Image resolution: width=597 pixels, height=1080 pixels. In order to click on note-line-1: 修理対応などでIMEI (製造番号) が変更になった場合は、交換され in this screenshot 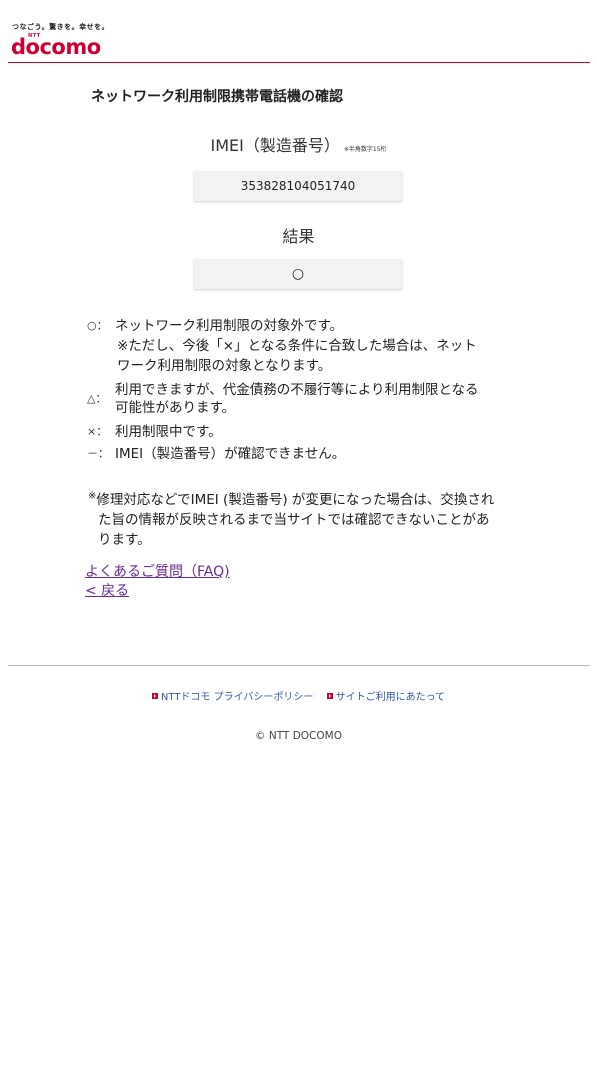, I will do `click(295, 500)`.